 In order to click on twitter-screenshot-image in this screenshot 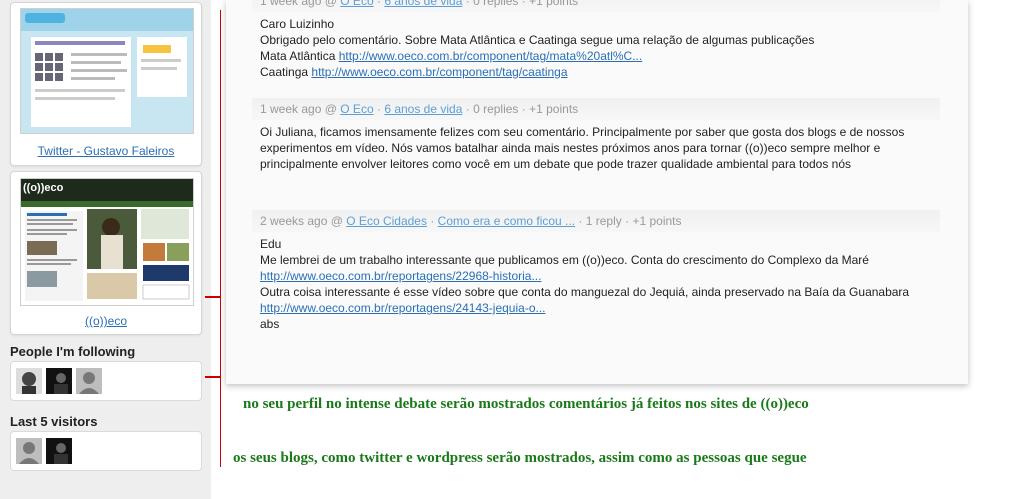, I will do `click(107, 71)`.